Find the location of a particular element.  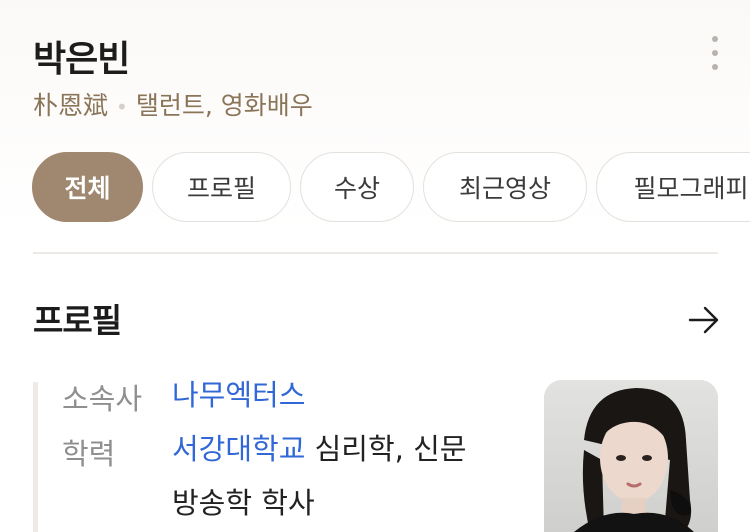

education-label: 학력 is located at coordinates (89, 454).